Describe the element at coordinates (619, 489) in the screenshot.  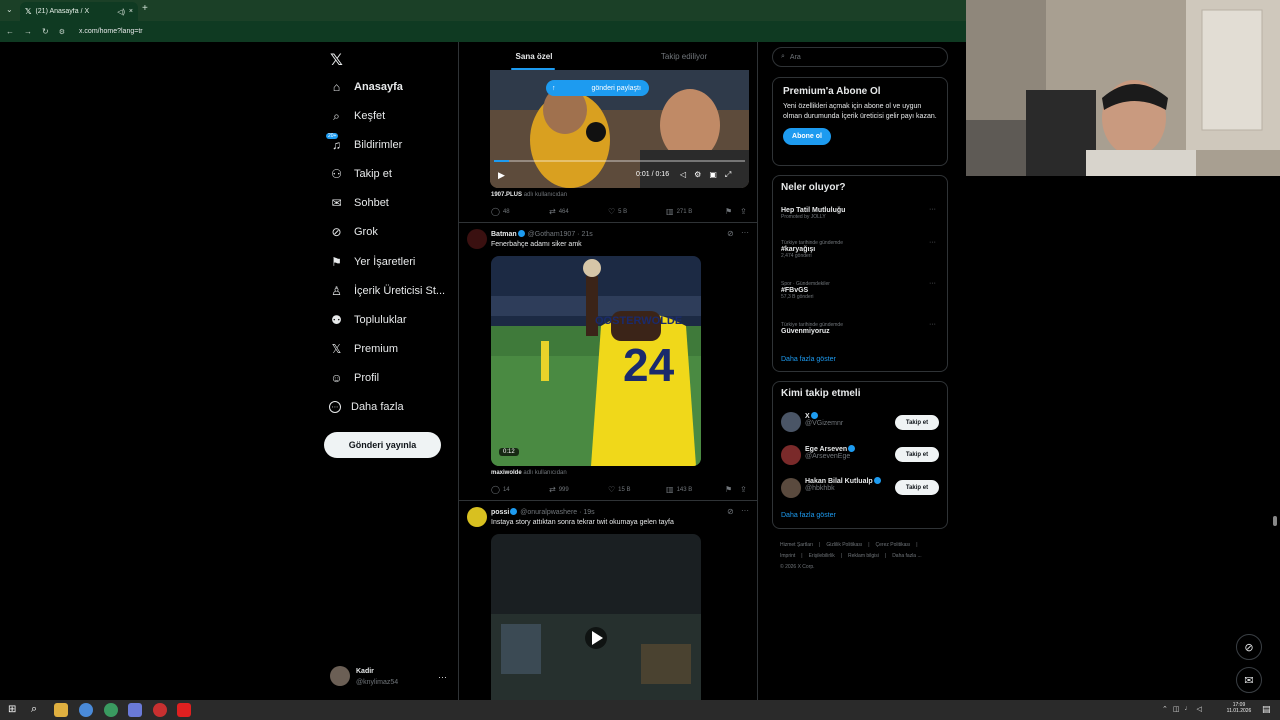
I see `like-button: ♡ 15 B` at that location.